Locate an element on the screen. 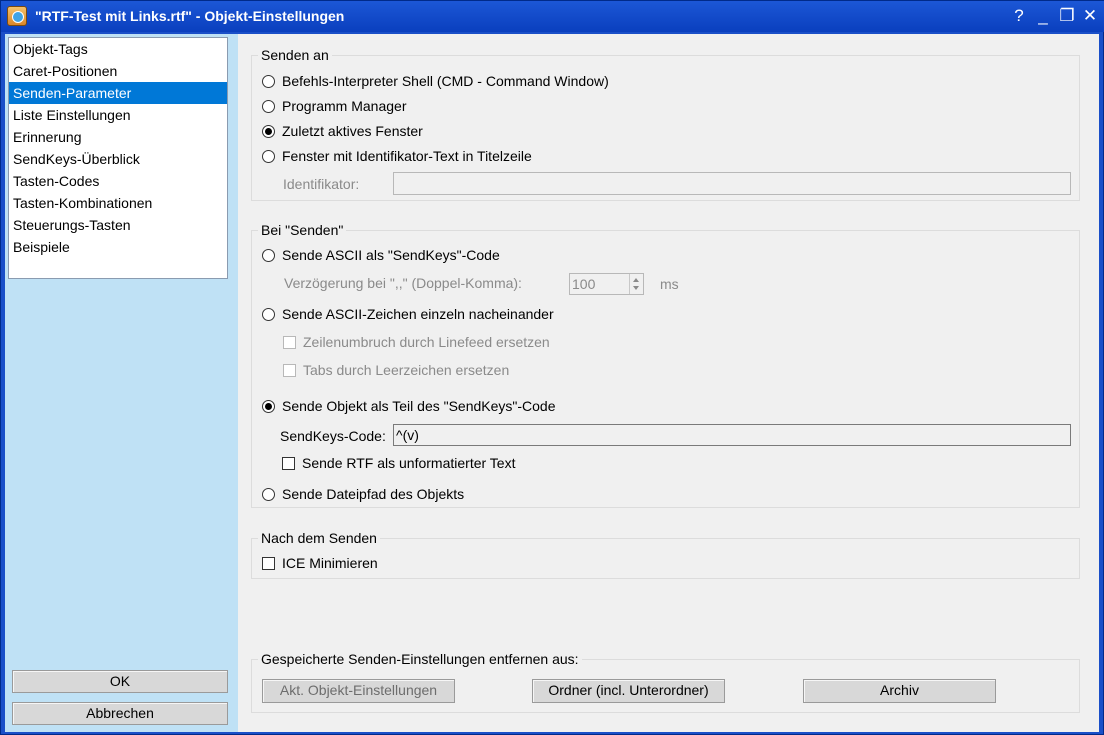 Image resolution: width=1104 pixels, height=735 pixels. arrow-down-icon is located at coordinates (636, 288).